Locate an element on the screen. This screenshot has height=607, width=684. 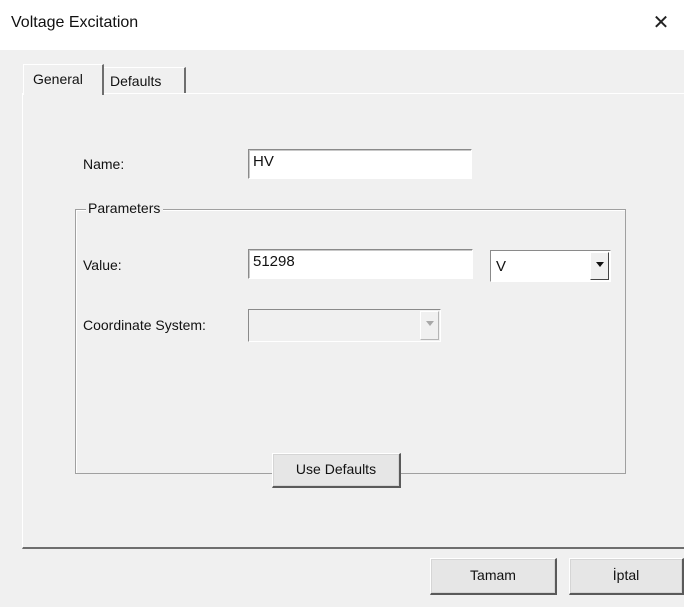
value-field: 51298 is located at coordinates (360, 264).